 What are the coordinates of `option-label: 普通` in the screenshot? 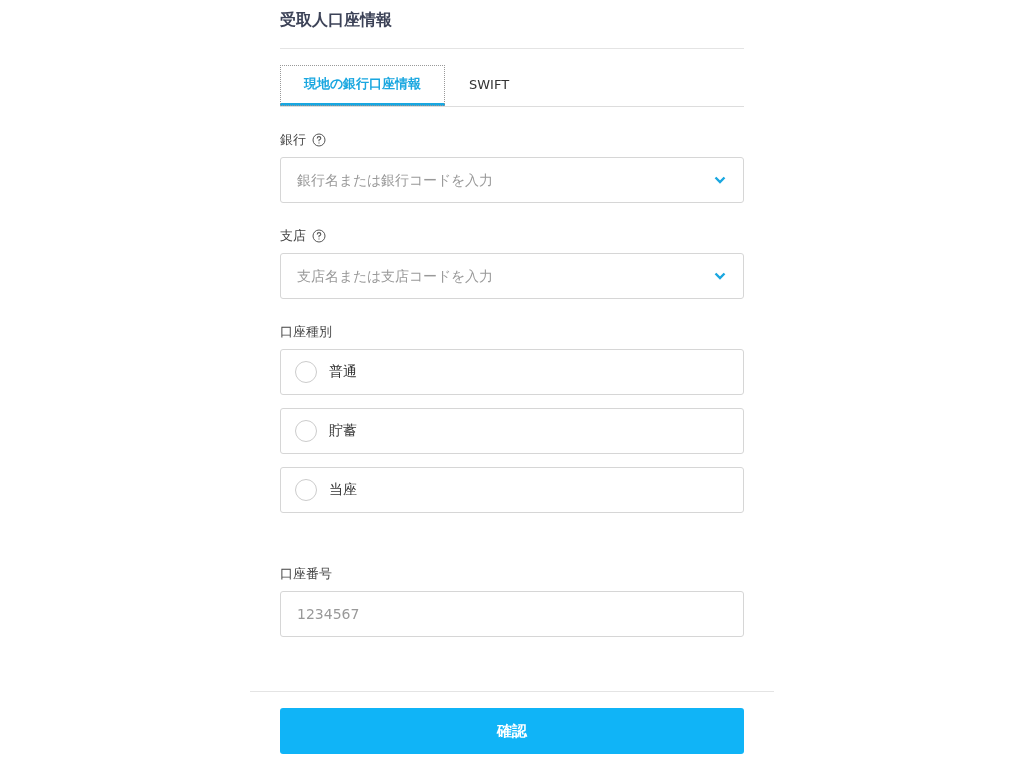 It's located at (343, 372).